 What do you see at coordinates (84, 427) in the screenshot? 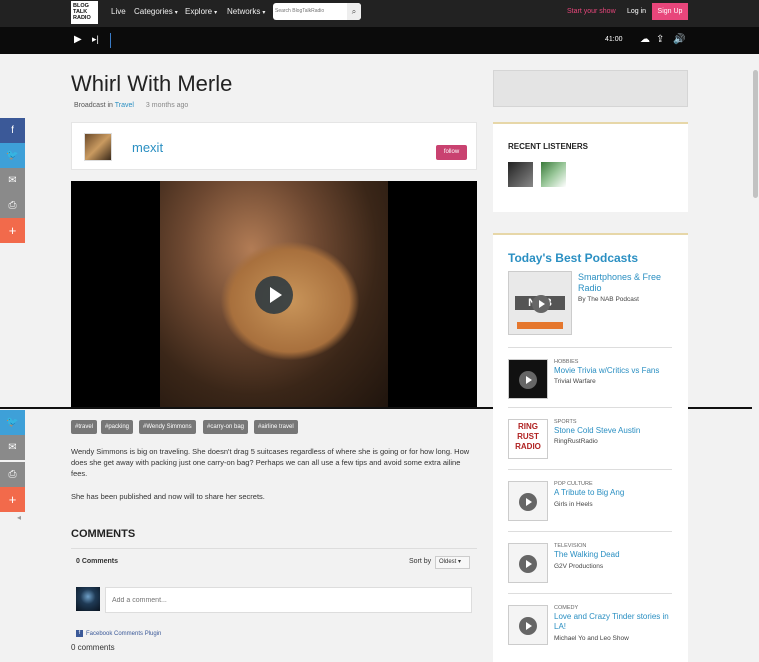
I see `tag: #travel` at bounding box center [84, 427].